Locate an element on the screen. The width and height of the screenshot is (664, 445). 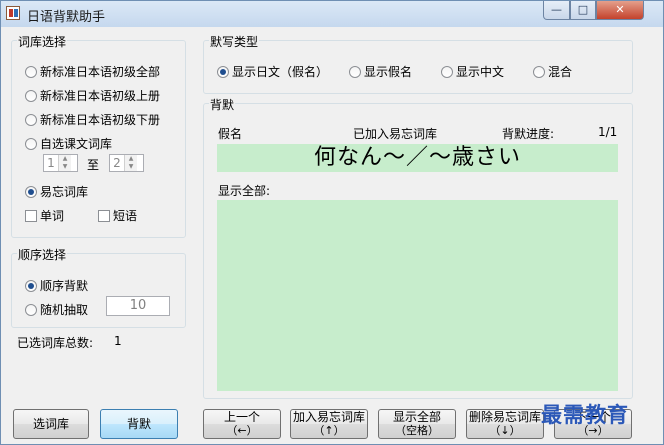
range-from-stepper: 1 ▲ ▼ is located at coordinates (60, 163).